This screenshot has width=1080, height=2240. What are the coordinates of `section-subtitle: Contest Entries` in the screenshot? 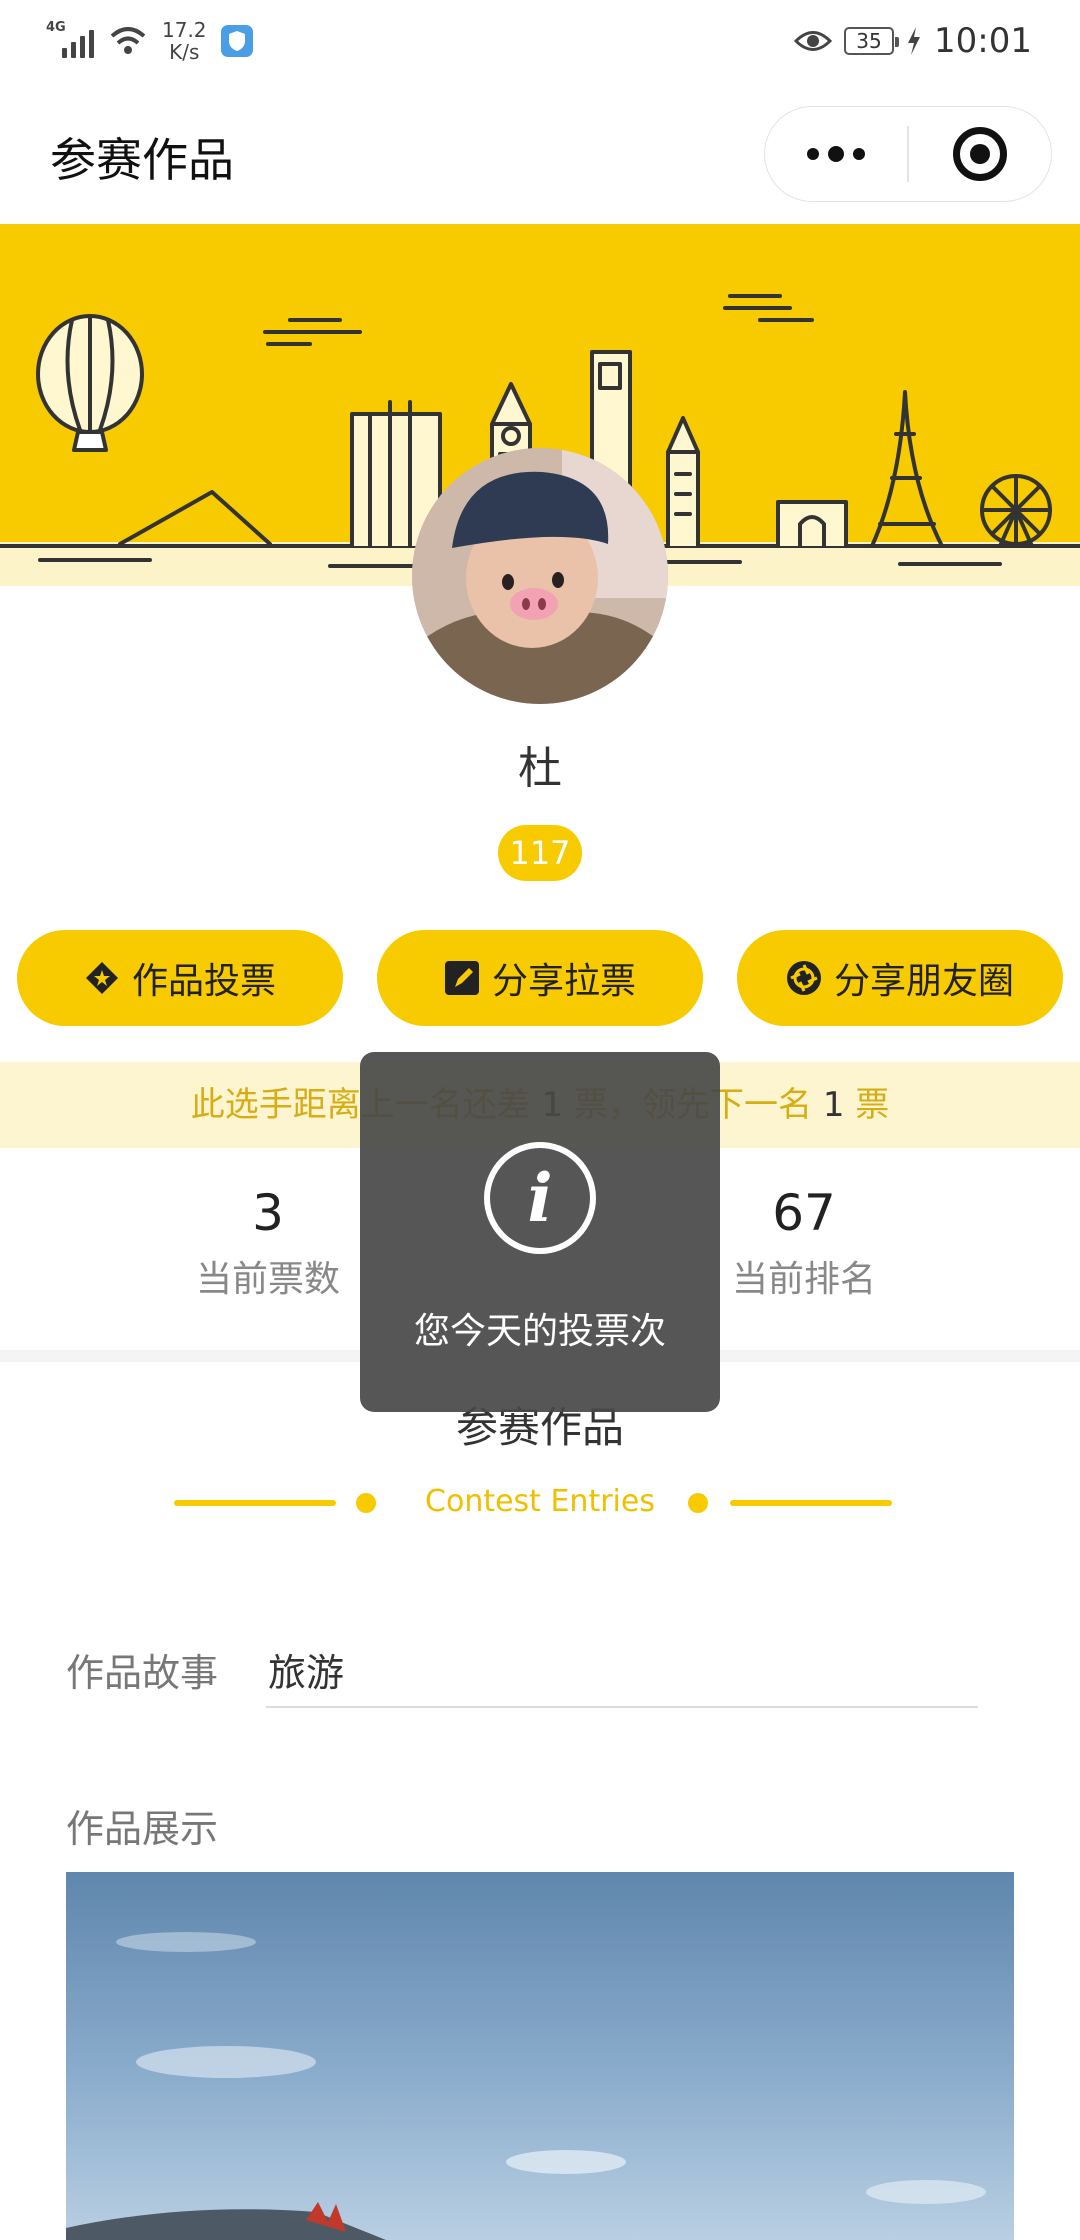 It's located at (540, 1501).